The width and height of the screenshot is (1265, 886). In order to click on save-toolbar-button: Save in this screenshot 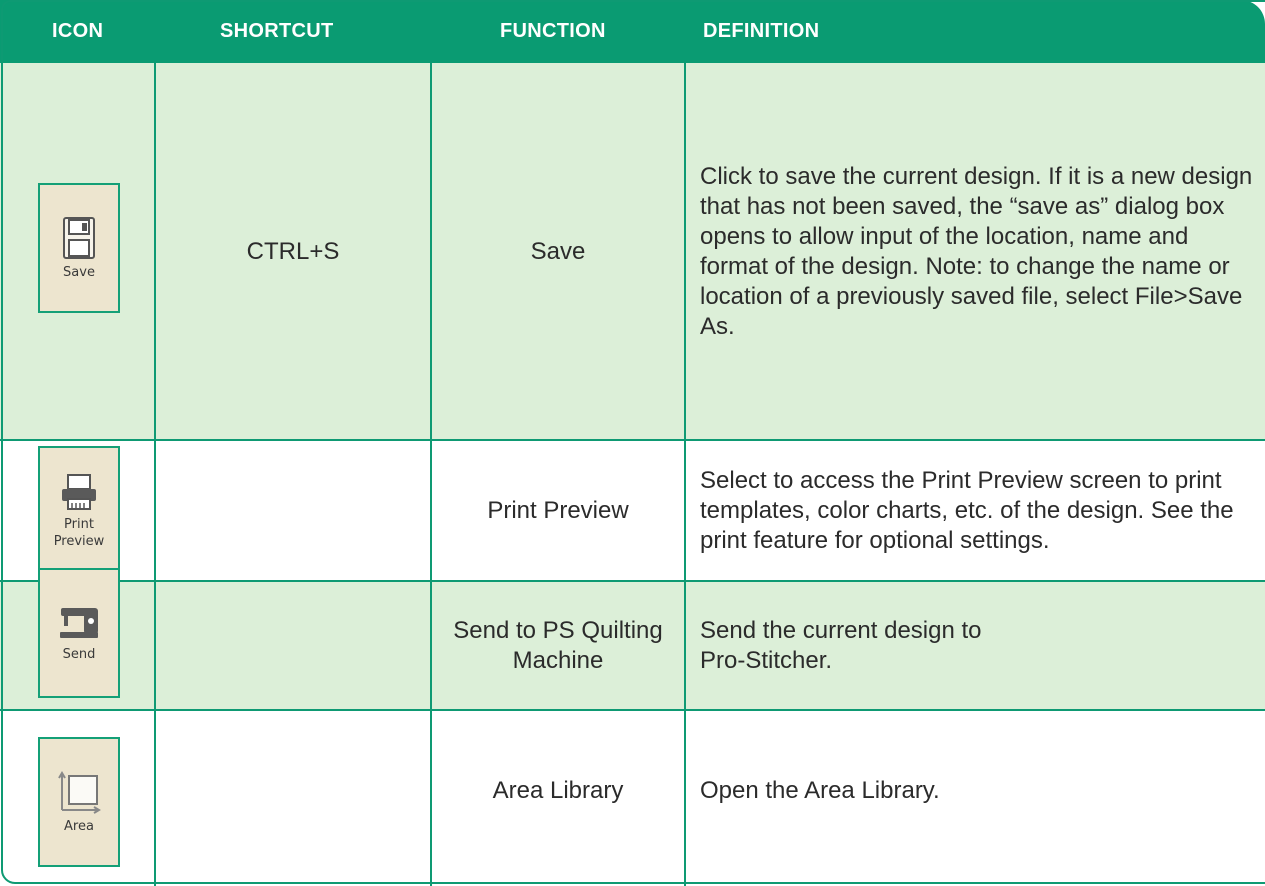, I will do `click(79, 248)`.